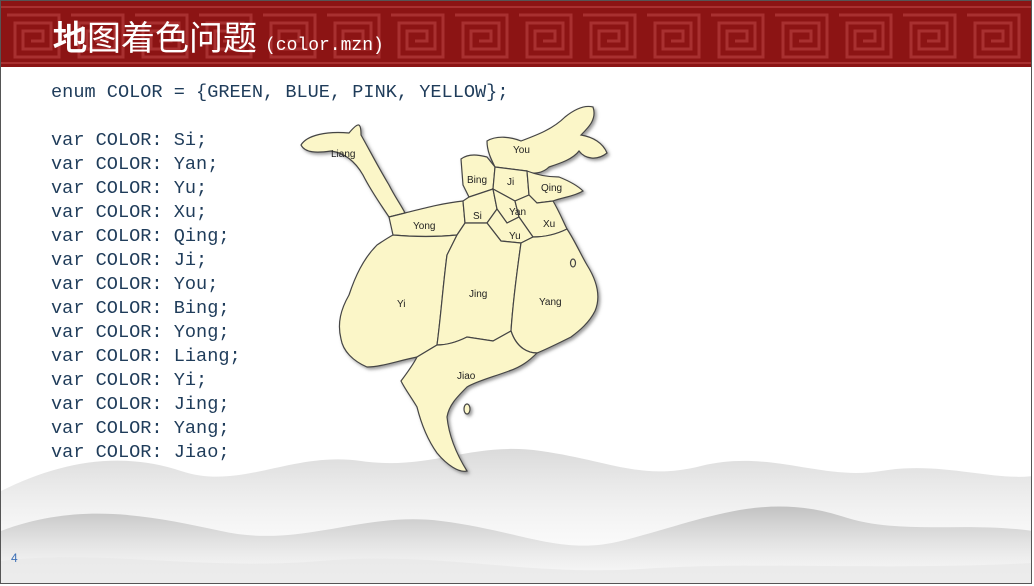 The width and height of the screenshot is (1034, 586). Describe the element at coordinates (549, 224) in the screenshot. I see `label-xu: Xu` at that location.